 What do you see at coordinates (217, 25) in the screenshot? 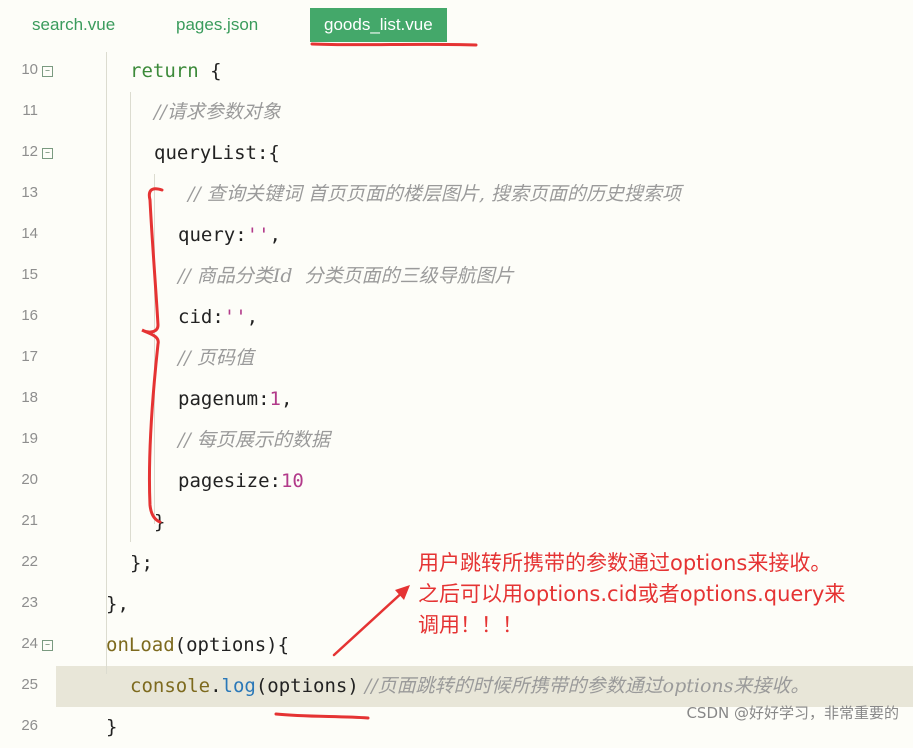
I see `tab-pages-json: pages.json` at bounding box center [217, 25].